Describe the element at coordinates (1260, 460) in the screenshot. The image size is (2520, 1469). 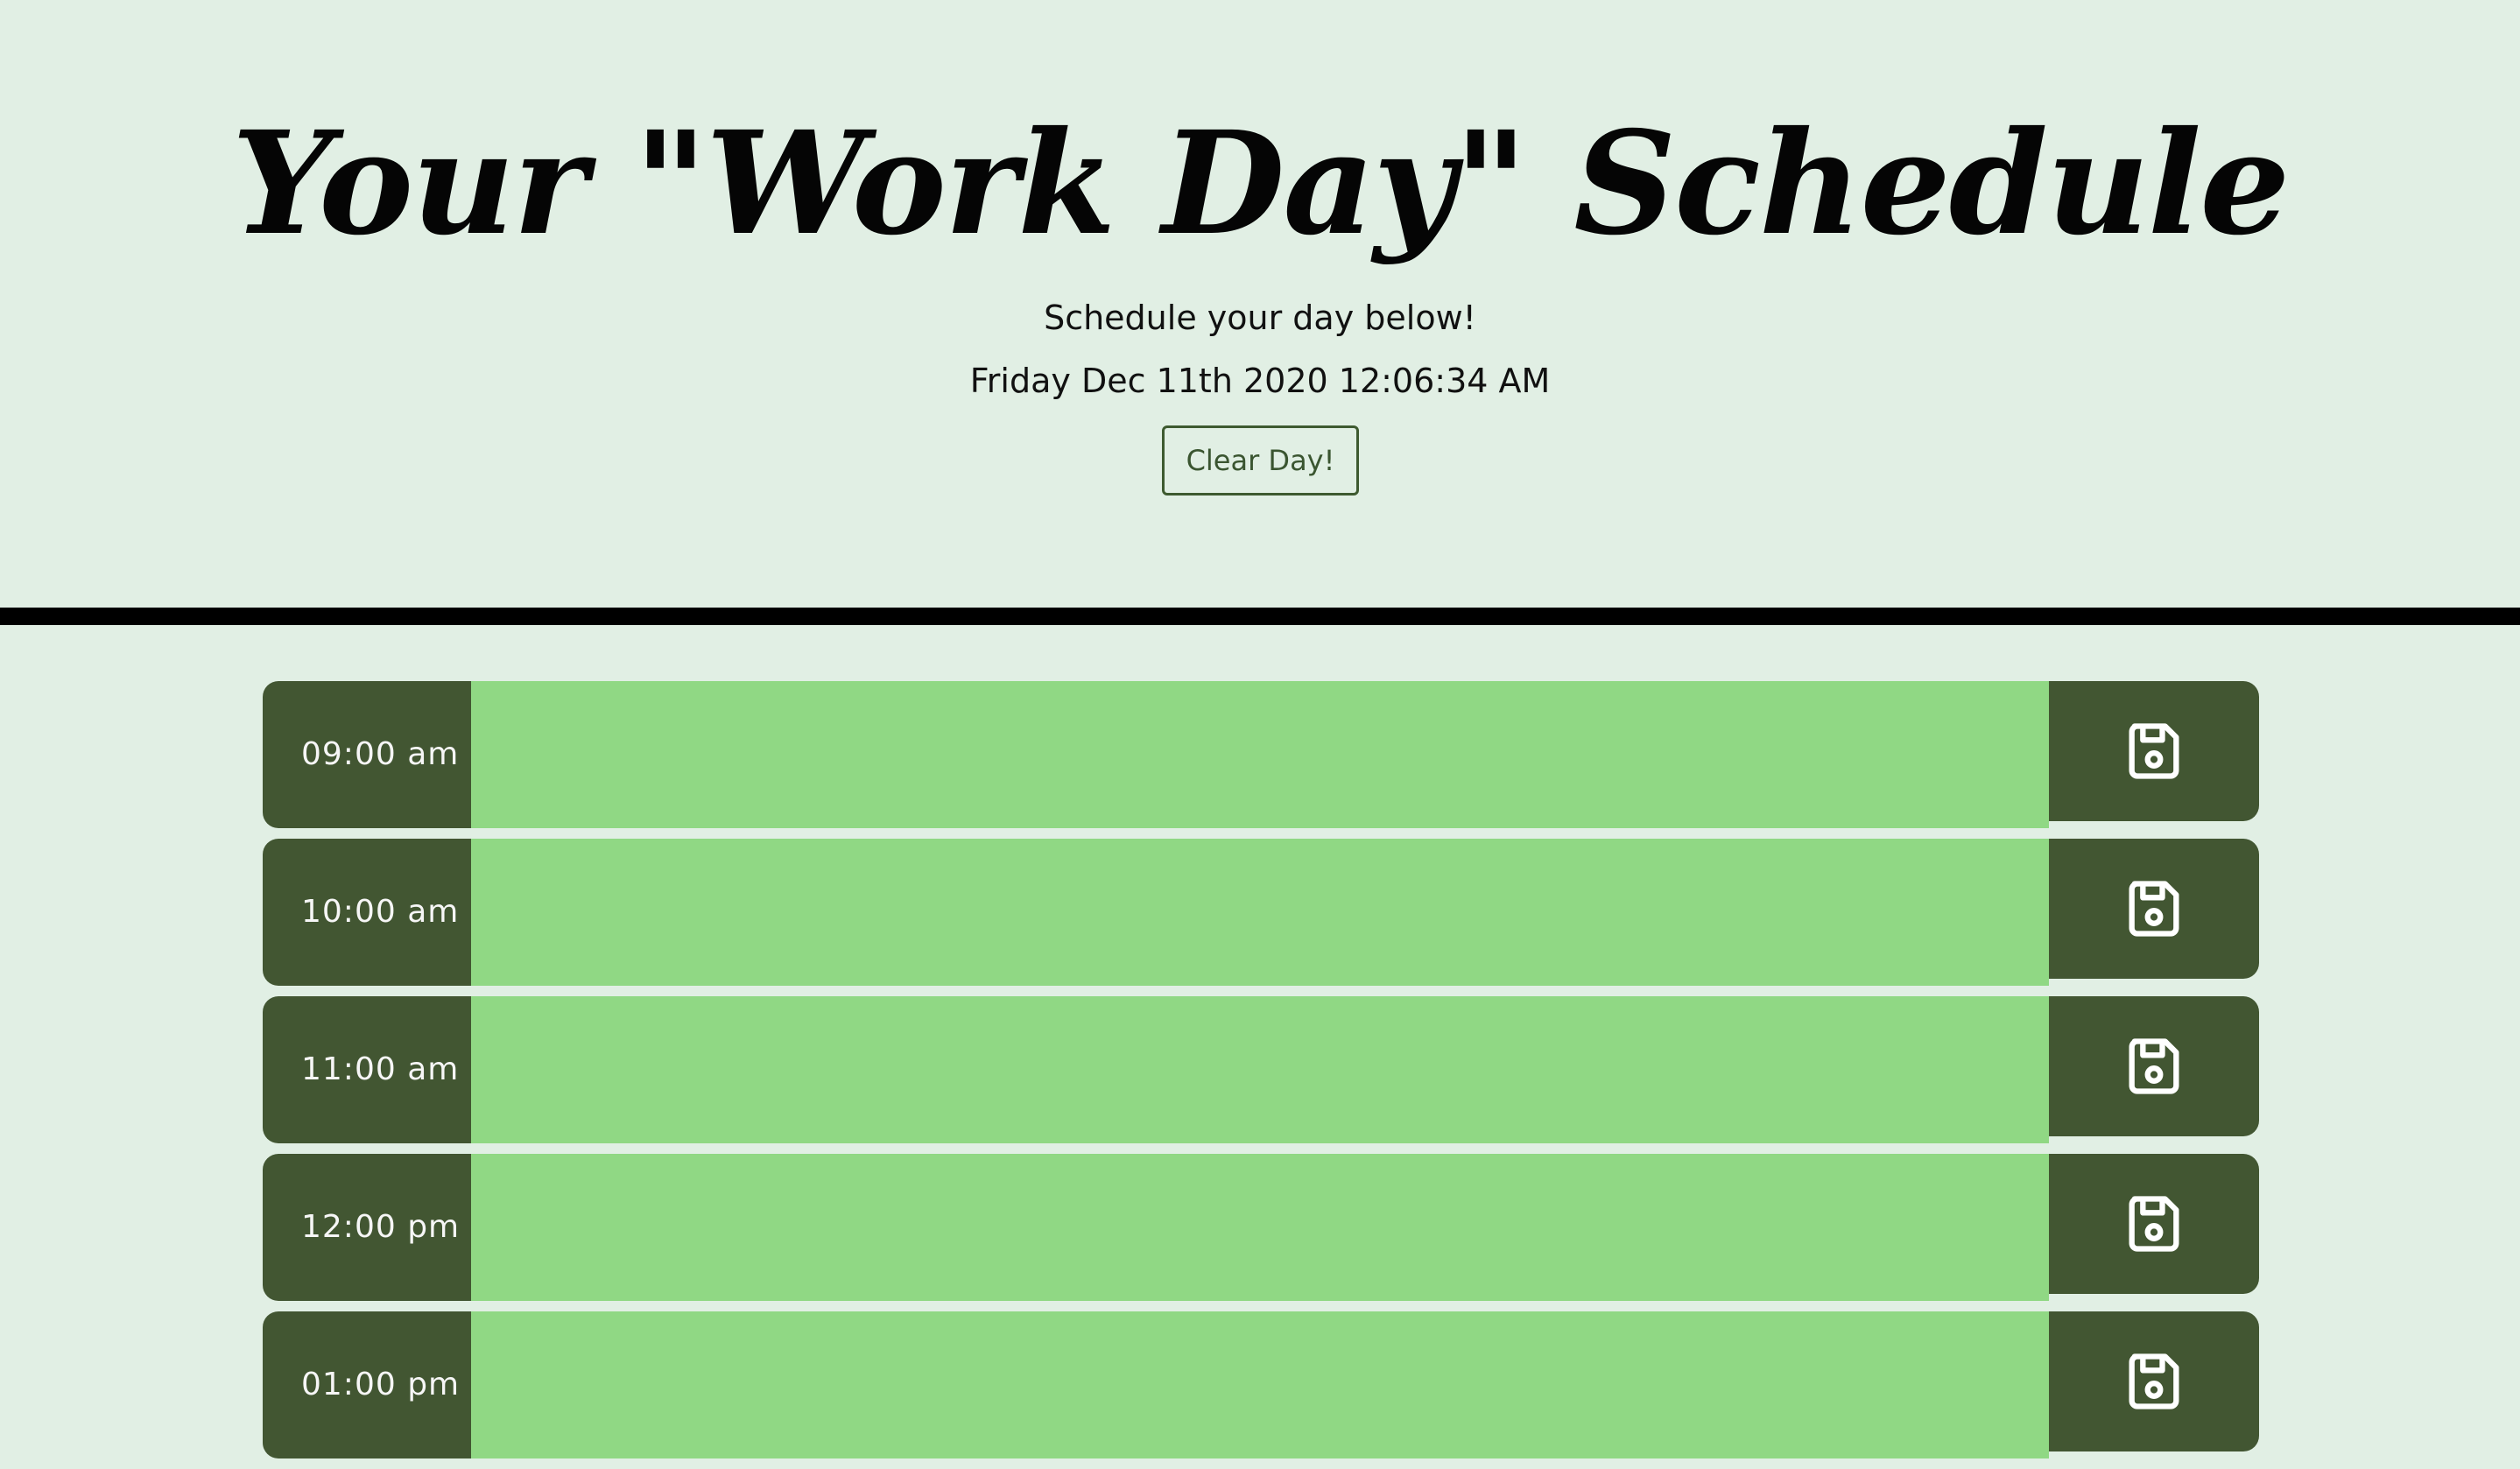
I see `clear-day-button: Clear Day!` at that location.